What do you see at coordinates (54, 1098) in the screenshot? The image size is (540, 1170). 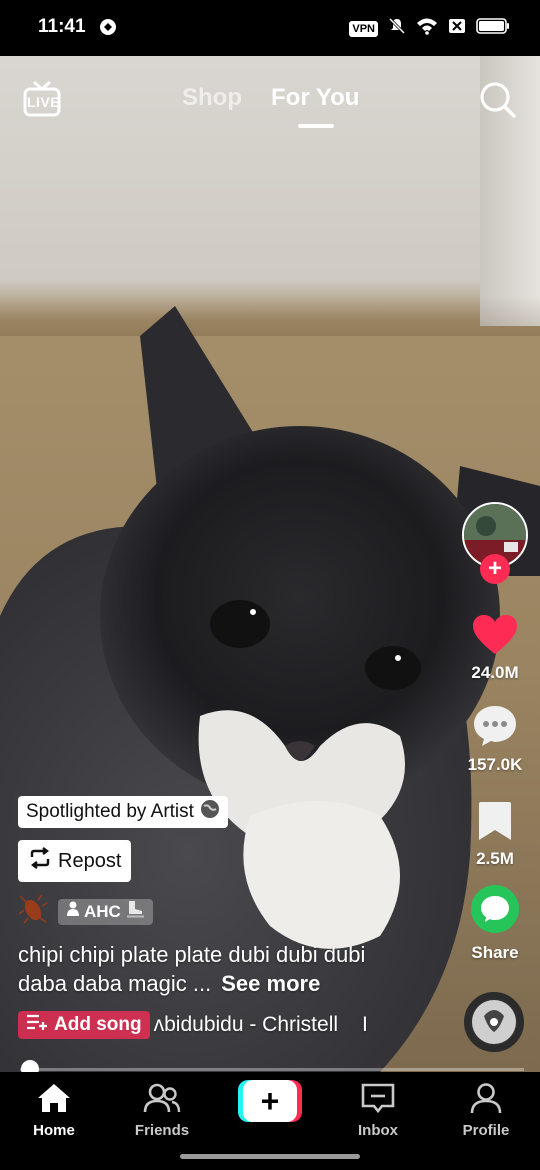 I see `home-icon` at bounding box center [54, 1098].